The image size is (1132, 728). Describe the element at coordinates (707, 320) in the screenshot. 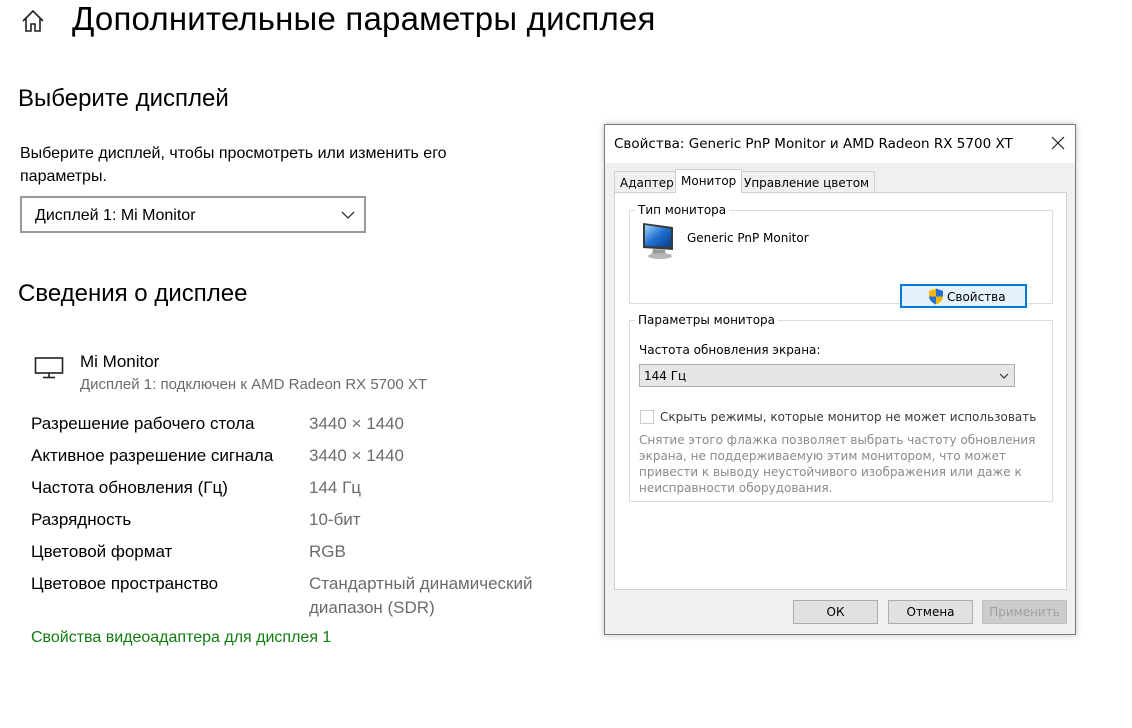

I see `monitor-settings-group-label: Параметры монитора` at that location.